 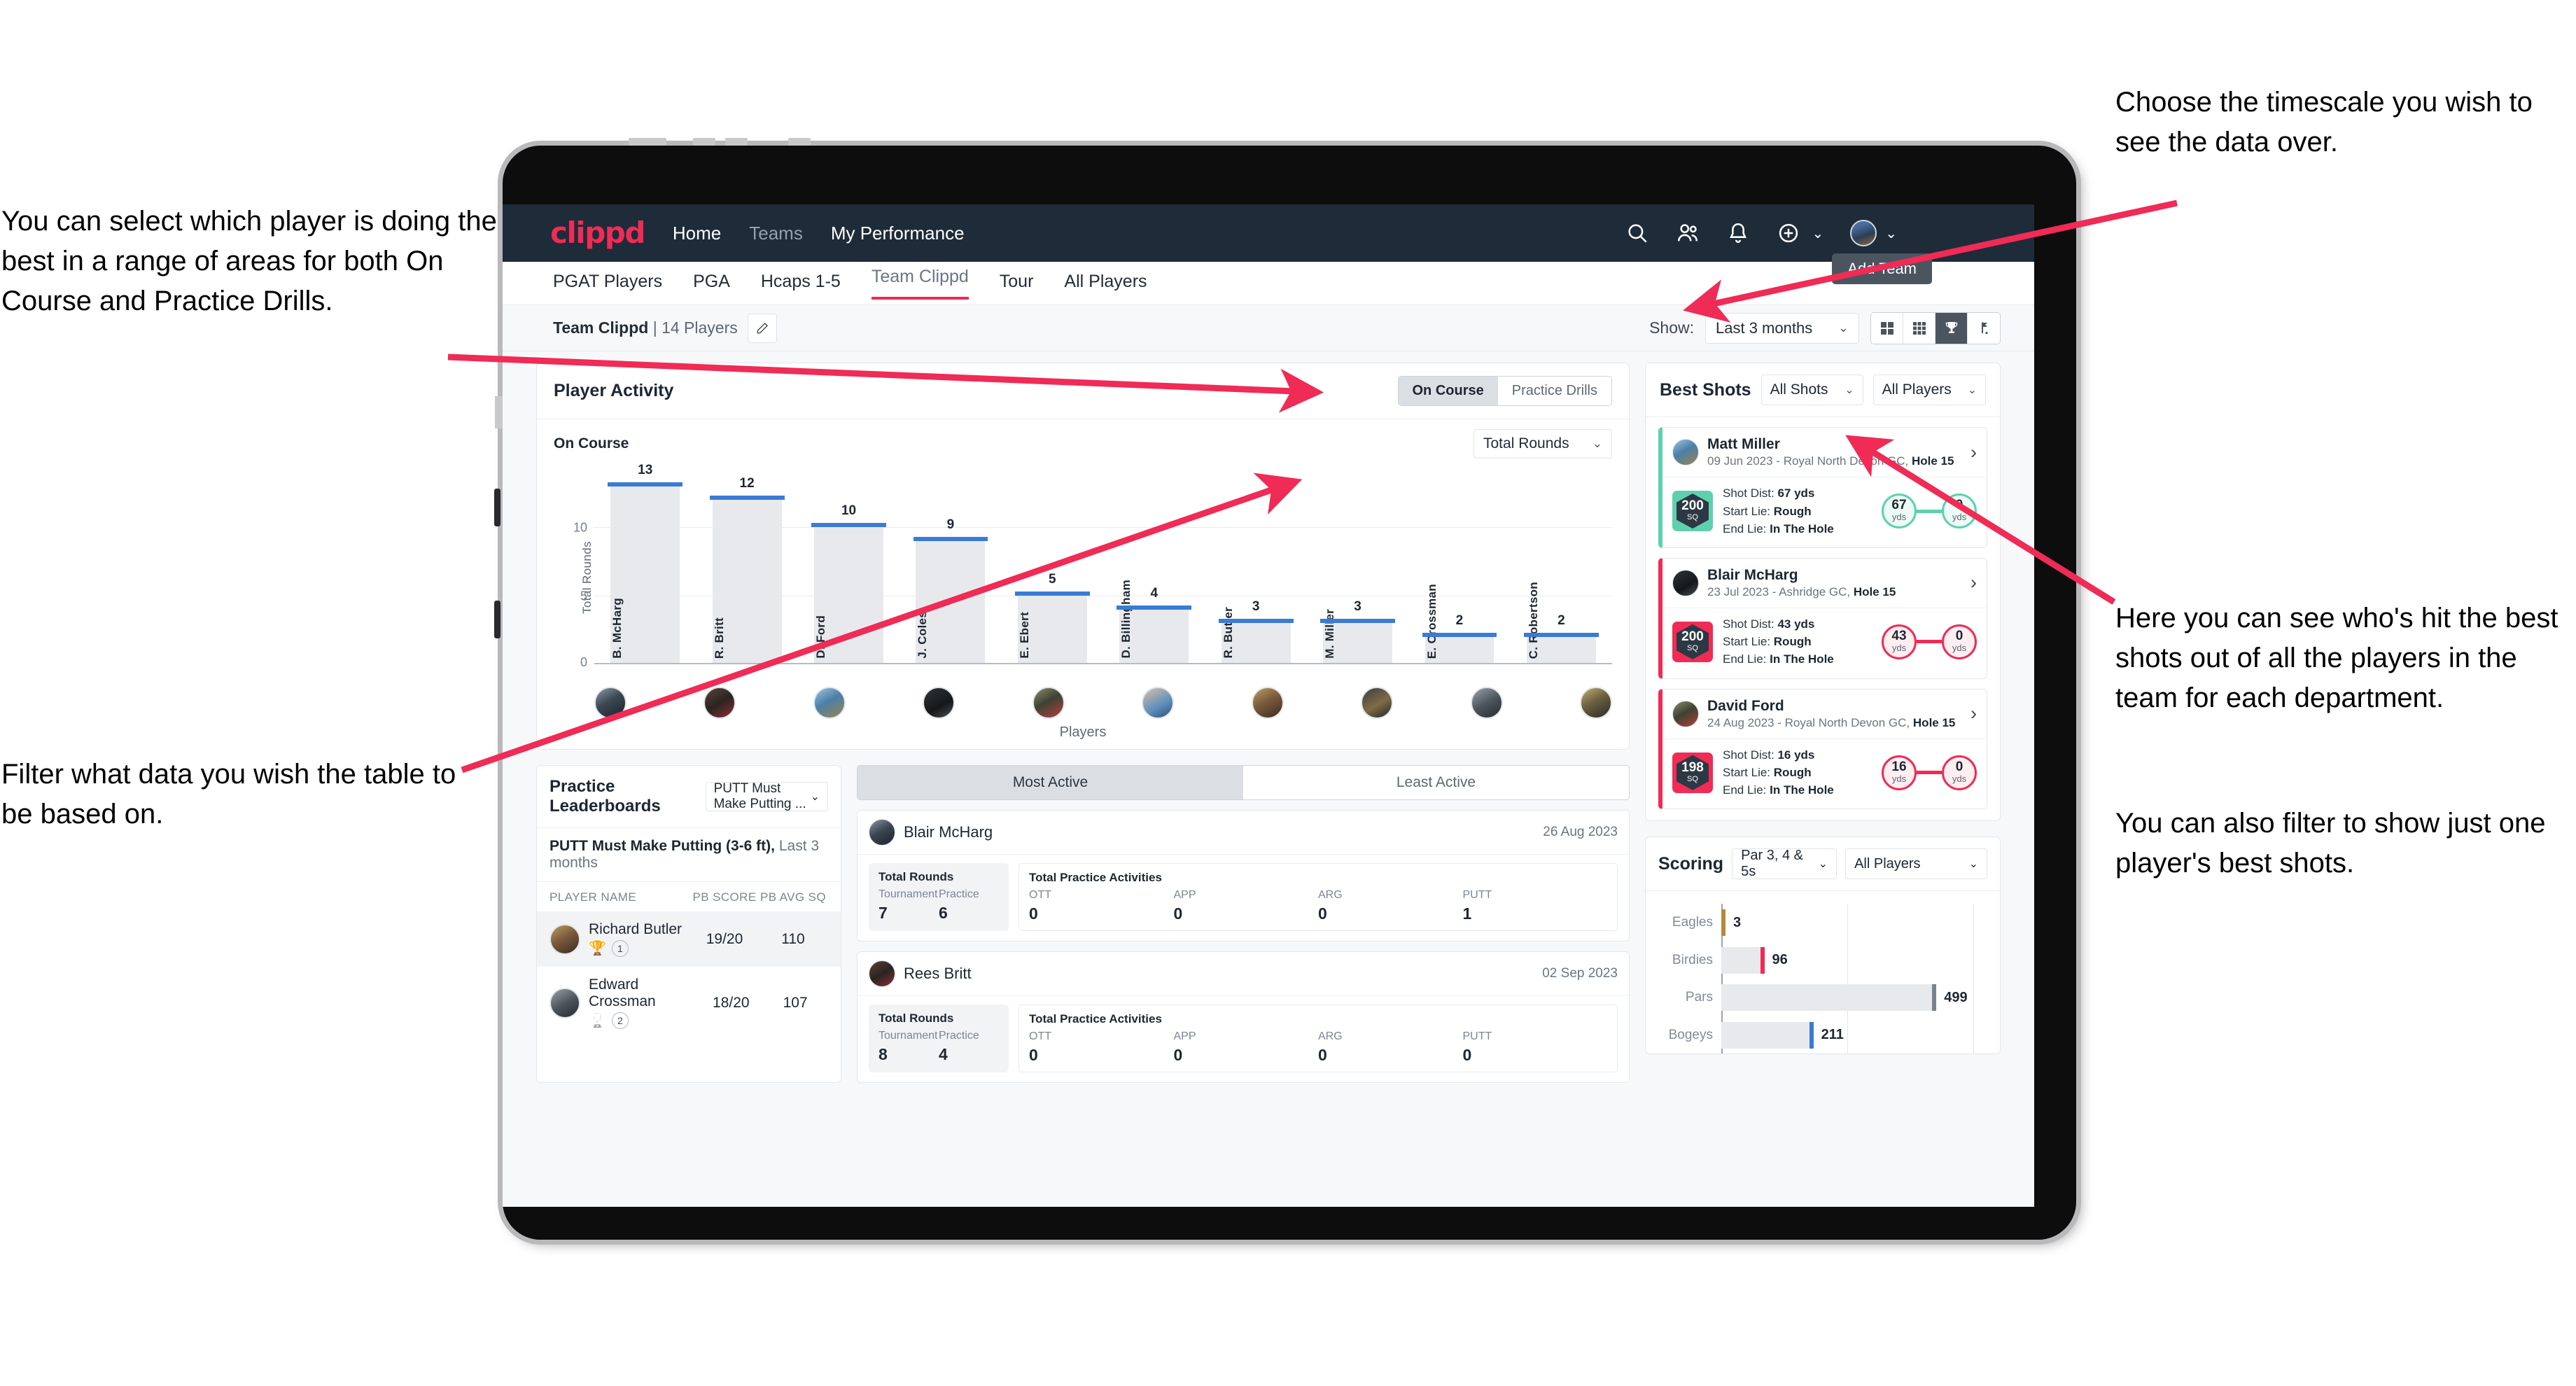 I want to click on acts-col: APP 0, so click(x=1246, y=1047).